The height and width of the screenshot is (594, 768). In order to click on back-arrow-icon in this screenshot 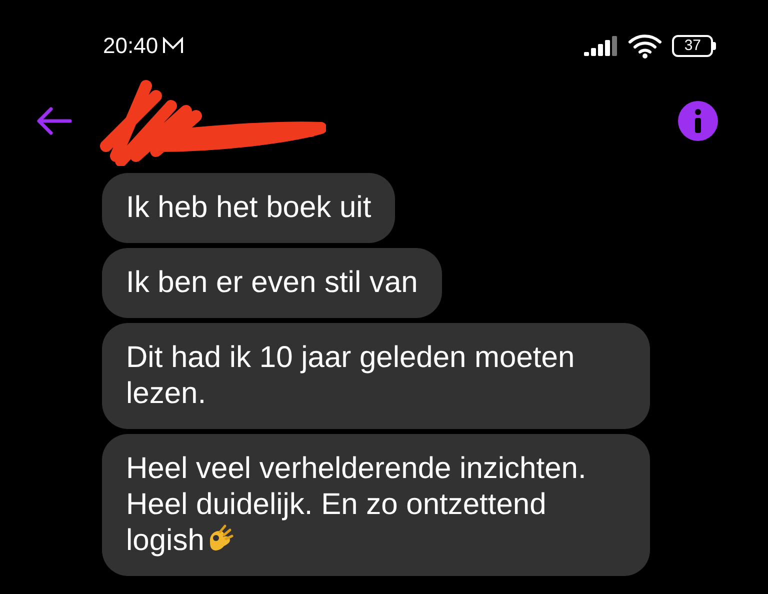, I will do `click(54, 120)`.